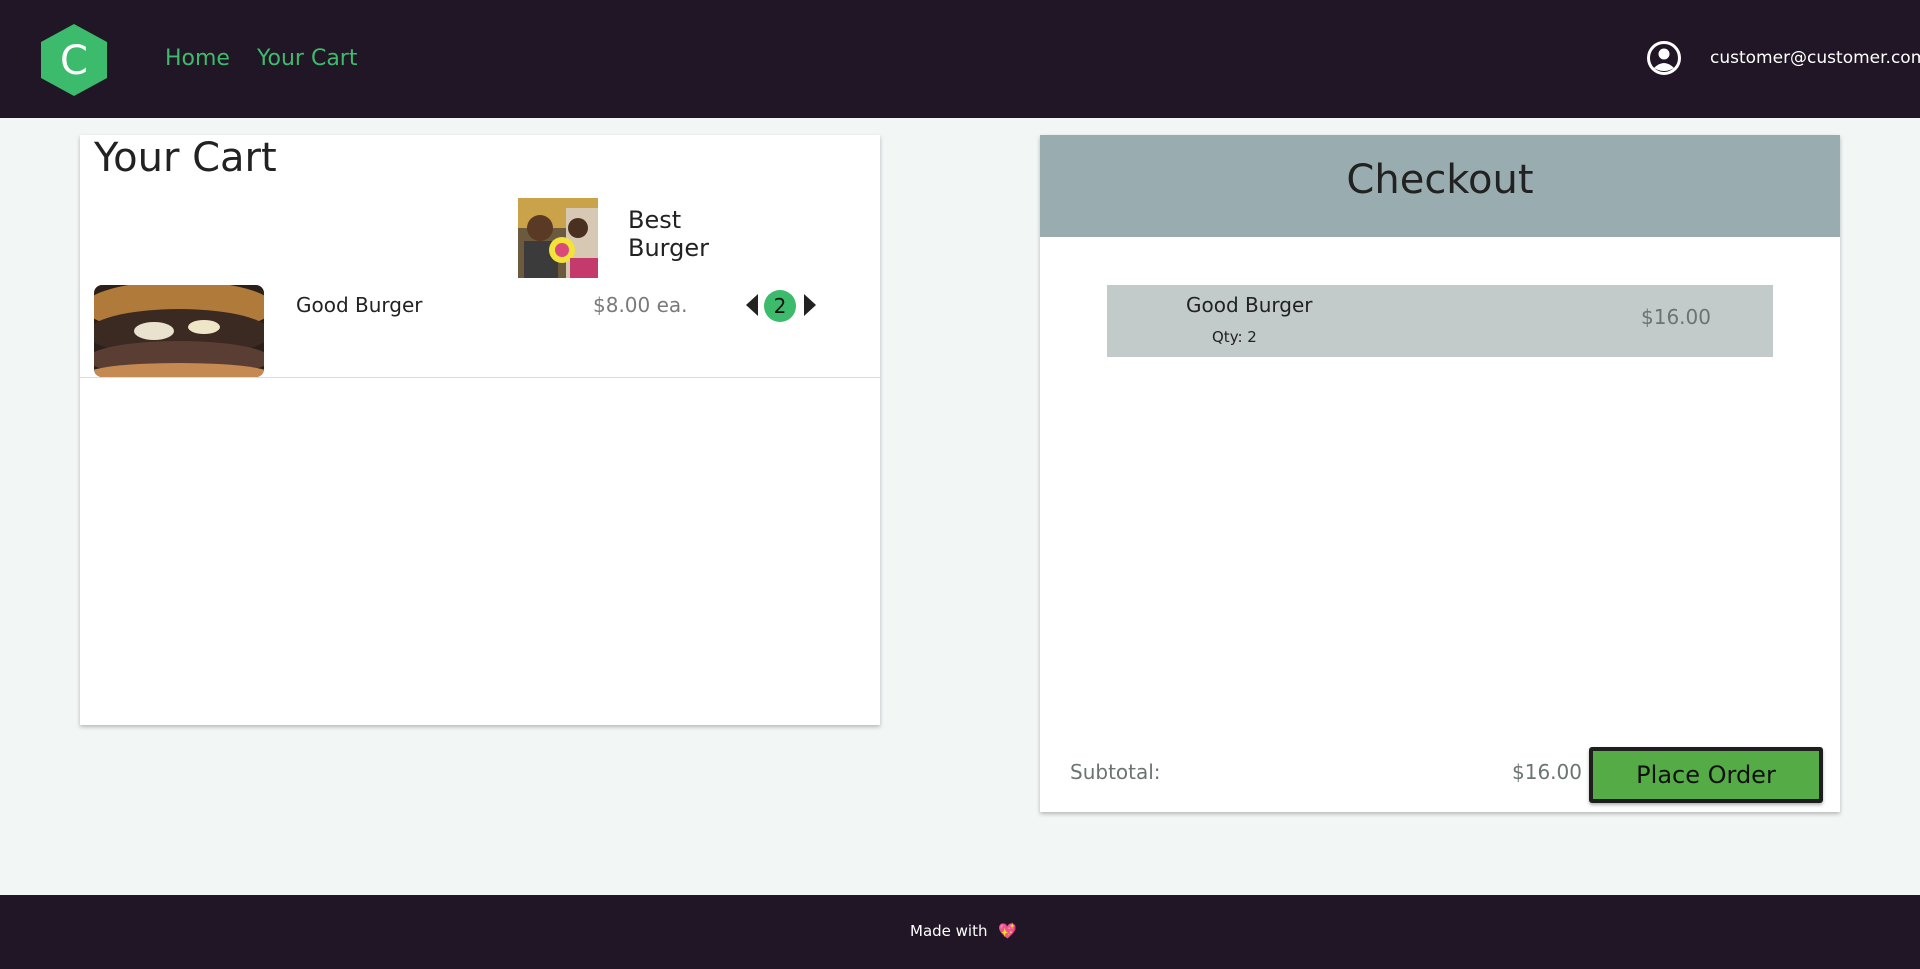 The width and height of the screenshot is (1920, 969). I want to click on promo-image, so click(558, 238).